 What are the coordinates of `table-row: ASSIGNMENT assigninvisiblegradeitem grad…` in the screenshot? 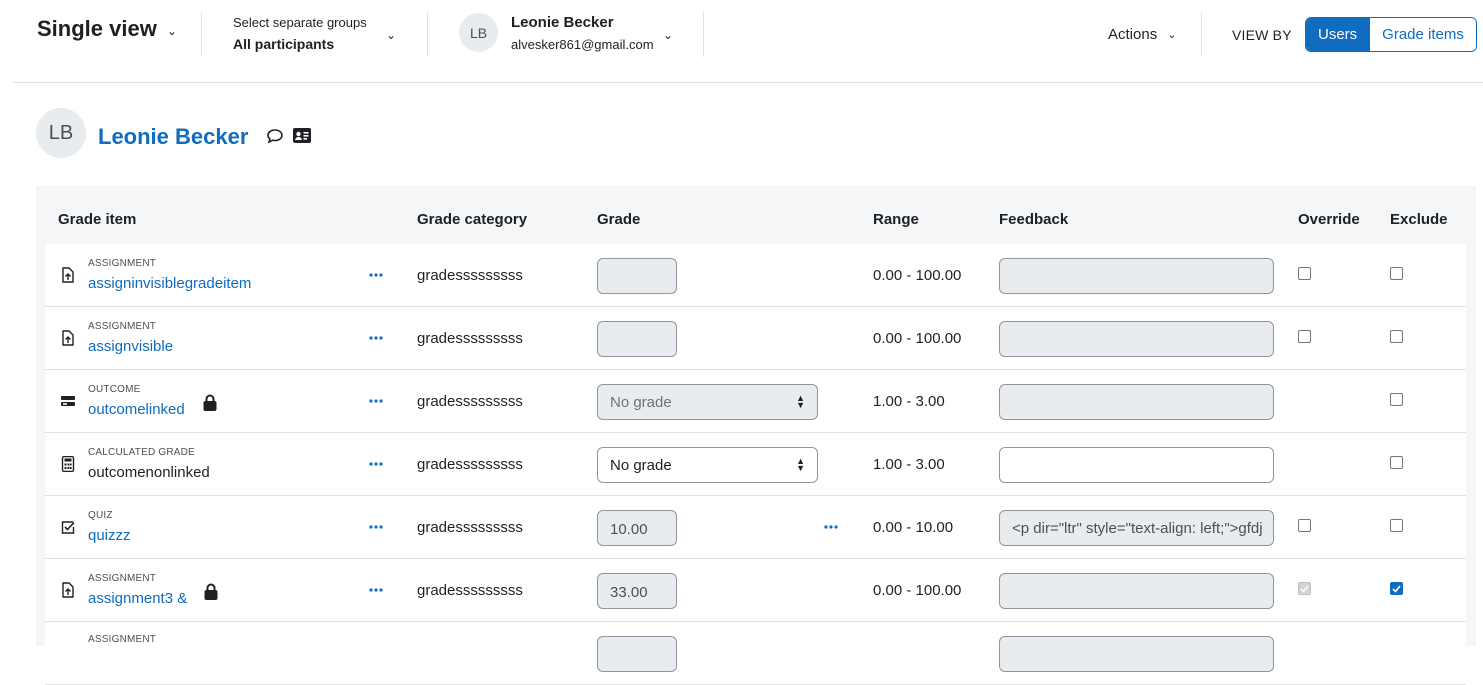 It's located at (755, 275).